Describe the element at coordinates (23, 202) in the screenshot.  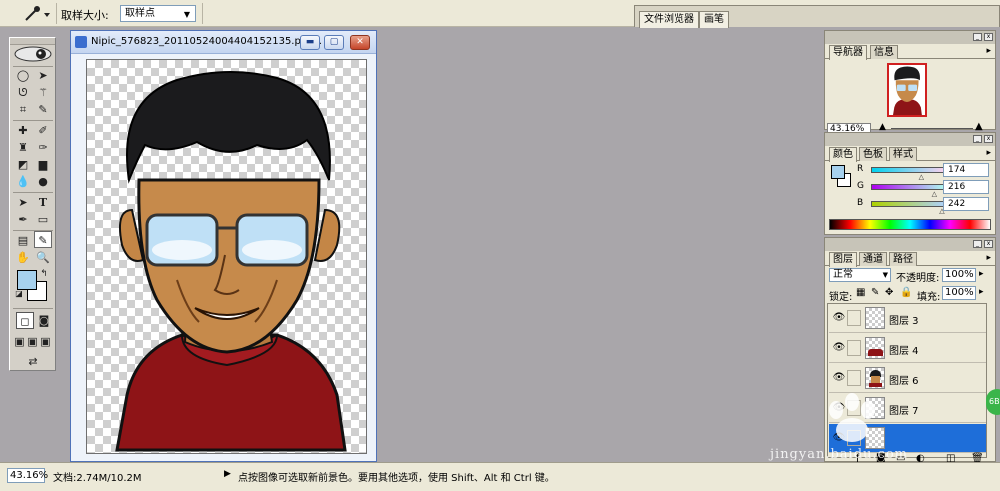
I see `path-select-icon: ➤` at that location.